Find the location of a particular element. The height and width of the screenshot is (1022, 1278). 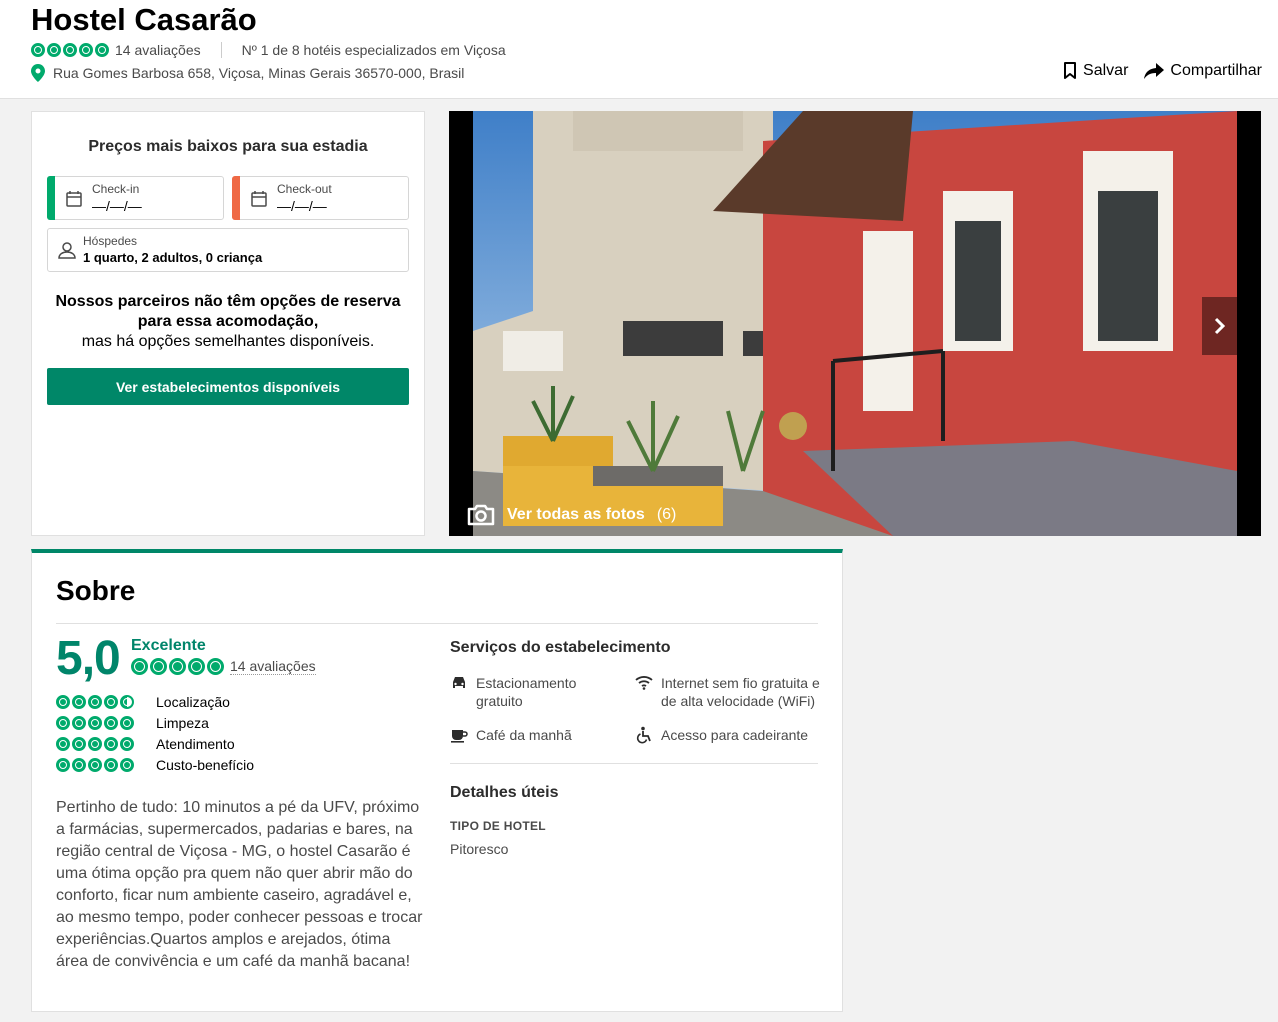

header-actions: Salvar Compartilhar is located at coordinates (1162, 71).